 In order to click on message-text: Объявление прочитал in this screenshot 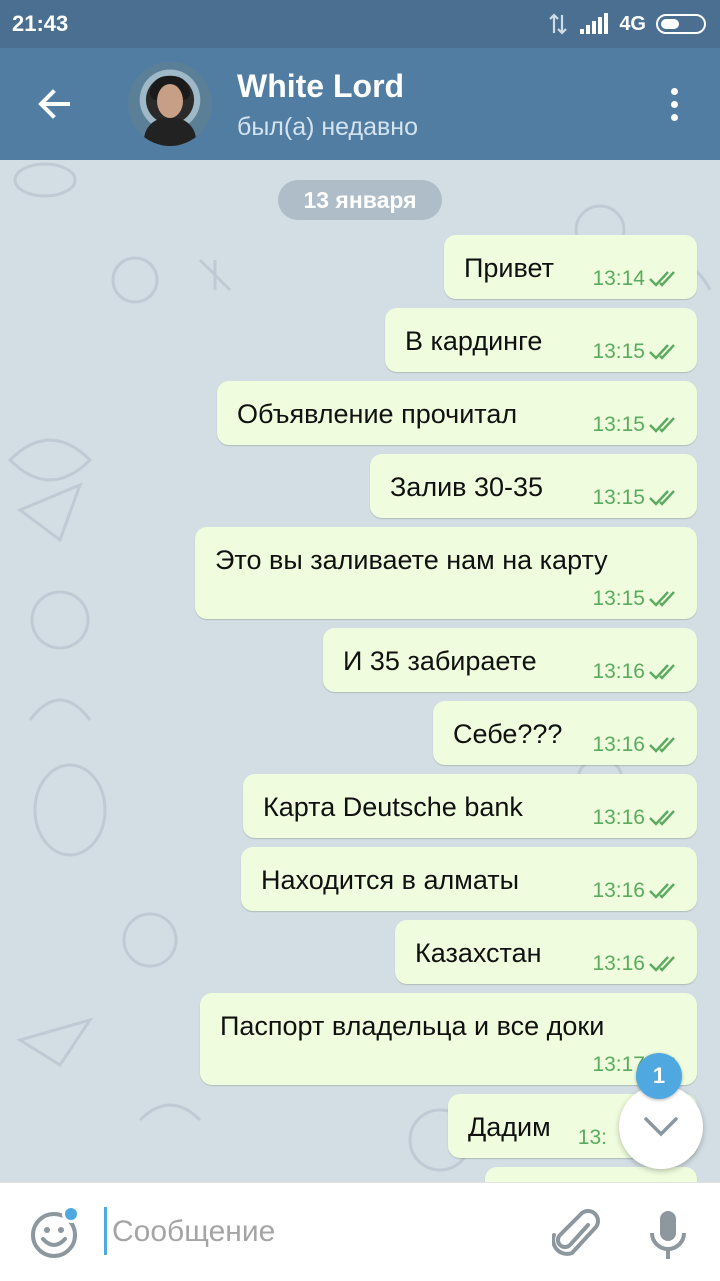, I will do `click(377, 414)`.